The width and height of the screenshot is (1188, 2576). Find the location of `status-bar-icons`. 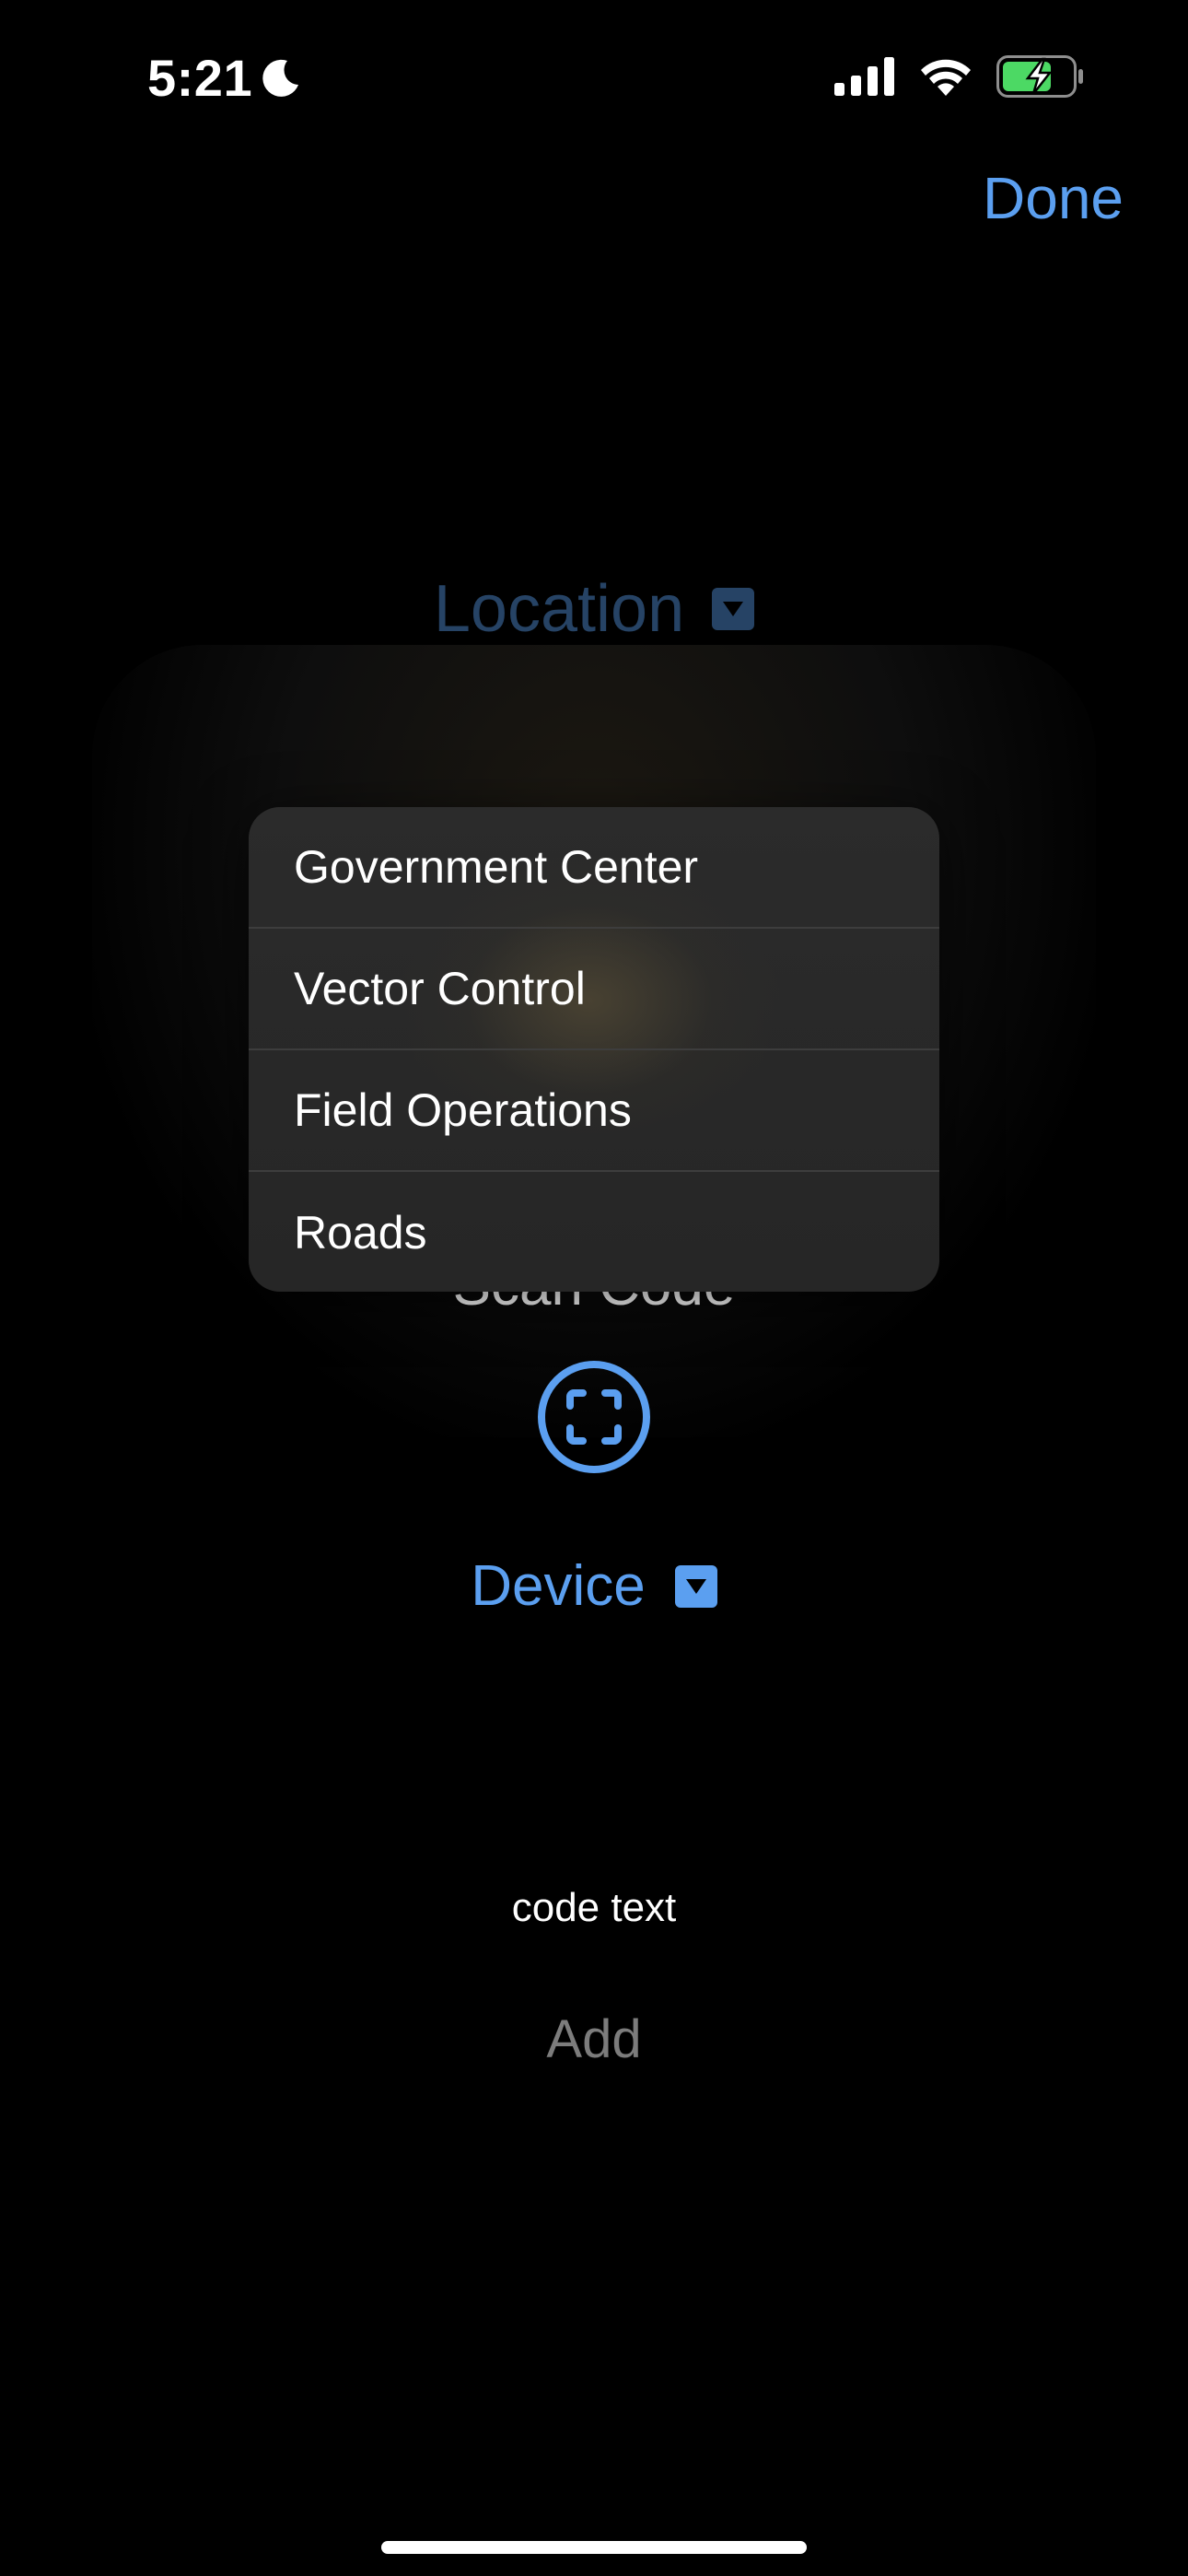

status-bar-icons is located at coordinates (959, 76).